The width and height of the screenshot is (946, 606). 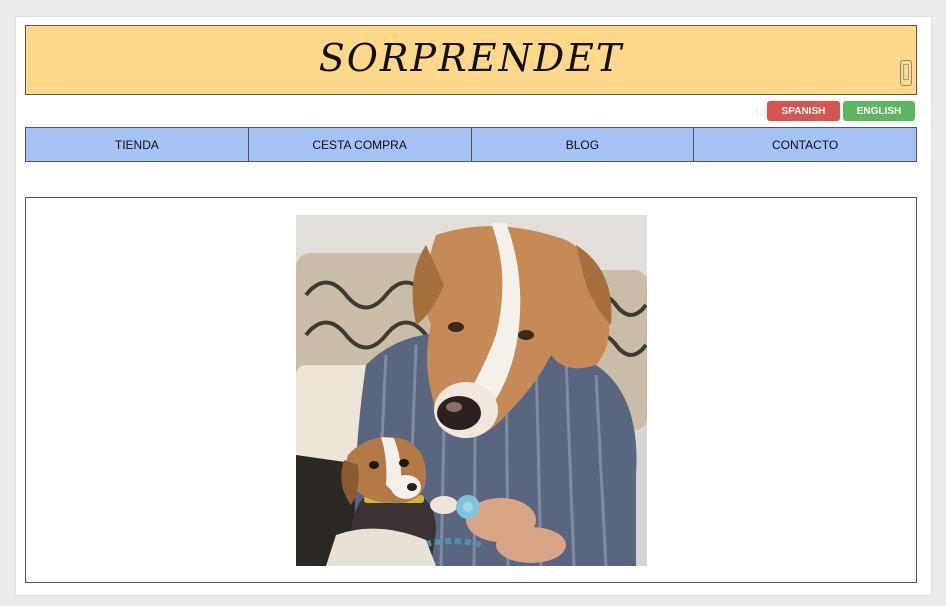 I want to click on english-button: ENGLISH, so click(x=879, y=111).